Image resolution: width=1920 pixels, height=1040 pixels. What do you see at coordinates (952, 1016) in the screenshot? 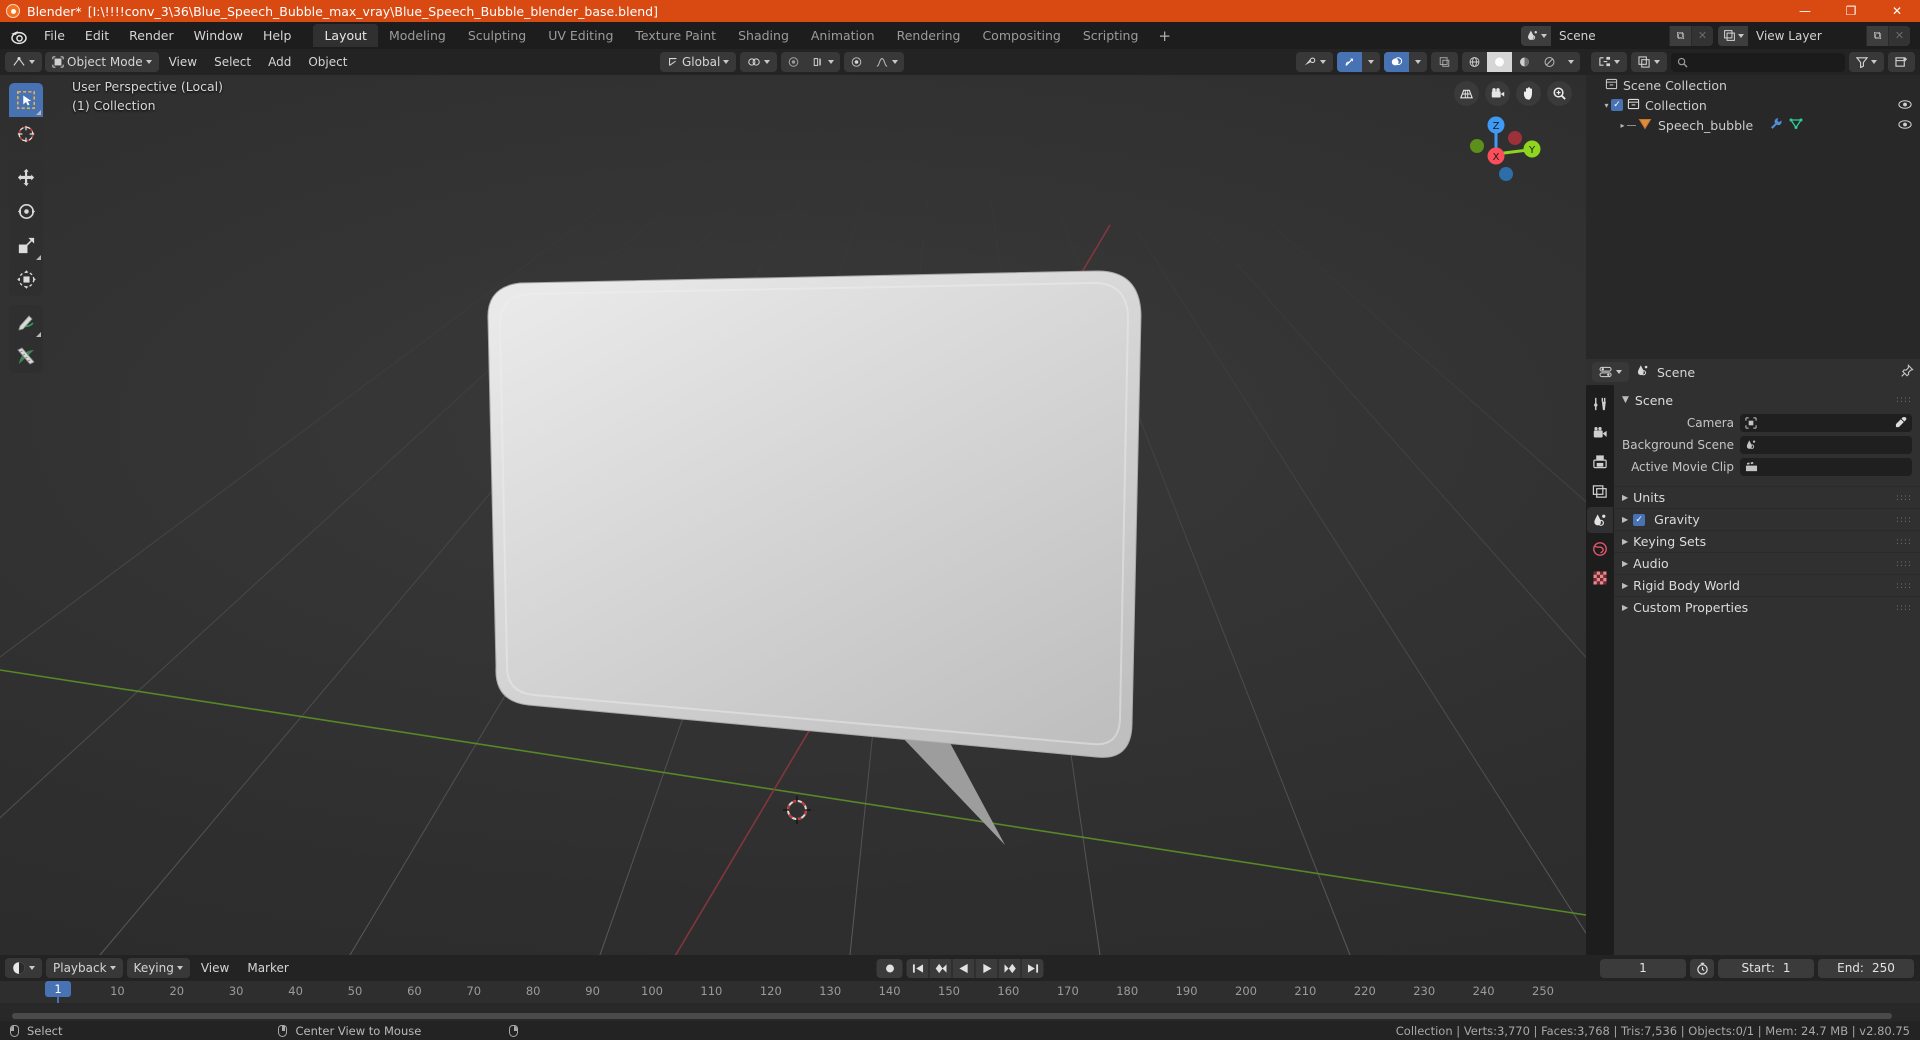
I see `timeline-horizontal-scrollbar` at bounding box center [952, 1016].